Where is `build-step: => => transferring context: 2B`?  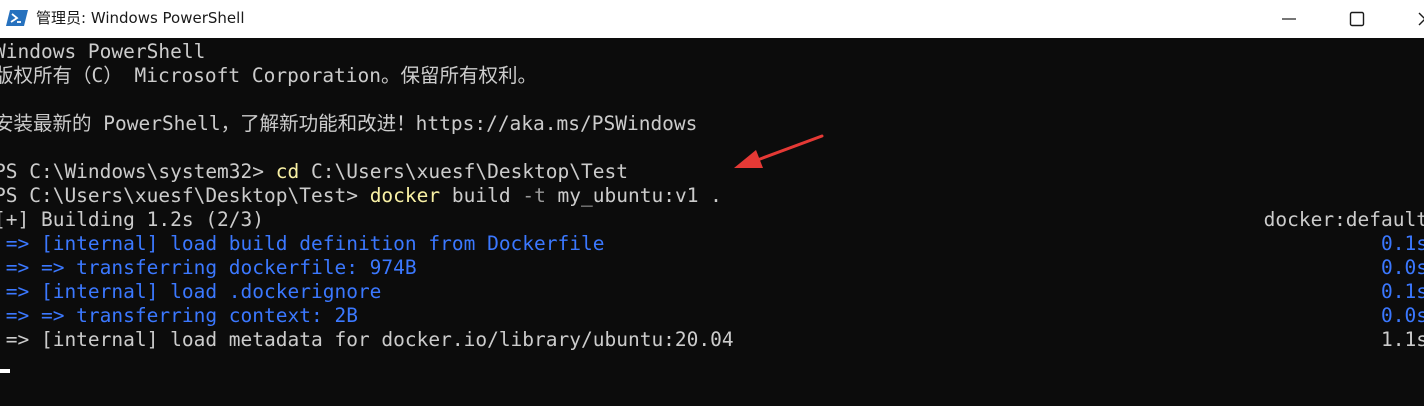 build-step: => => transferring context: 2B is located at coordinates (179, 315).